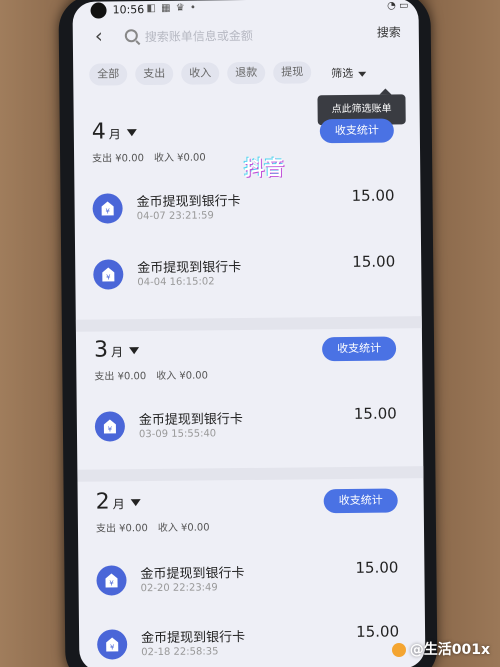 The width and height of the screenshot is (500, 667). Describe the element at coordinates (108, 74) in the screenshot. I see `filter-chip-all: 全部` at that location.